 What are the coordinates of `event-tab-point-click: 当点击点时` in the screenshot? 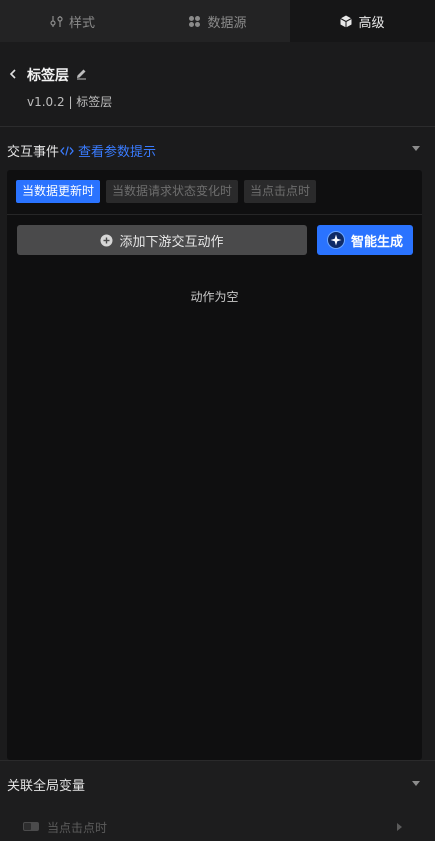 It's located at (280, 191).